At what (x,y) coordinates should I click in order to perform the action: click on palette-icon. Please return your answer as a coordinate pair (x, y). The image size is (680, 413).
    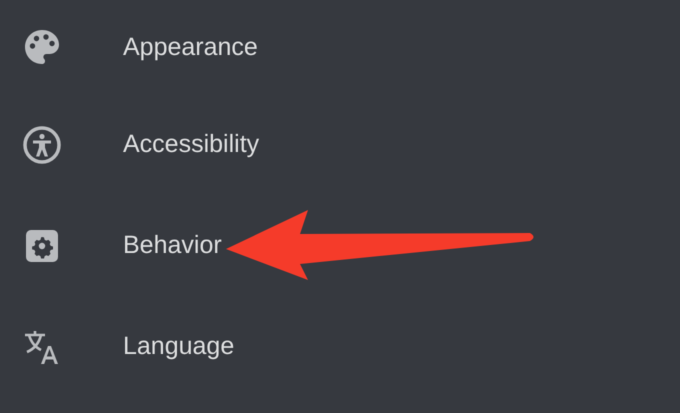
    Looking at the image, I should click on (42, 47).